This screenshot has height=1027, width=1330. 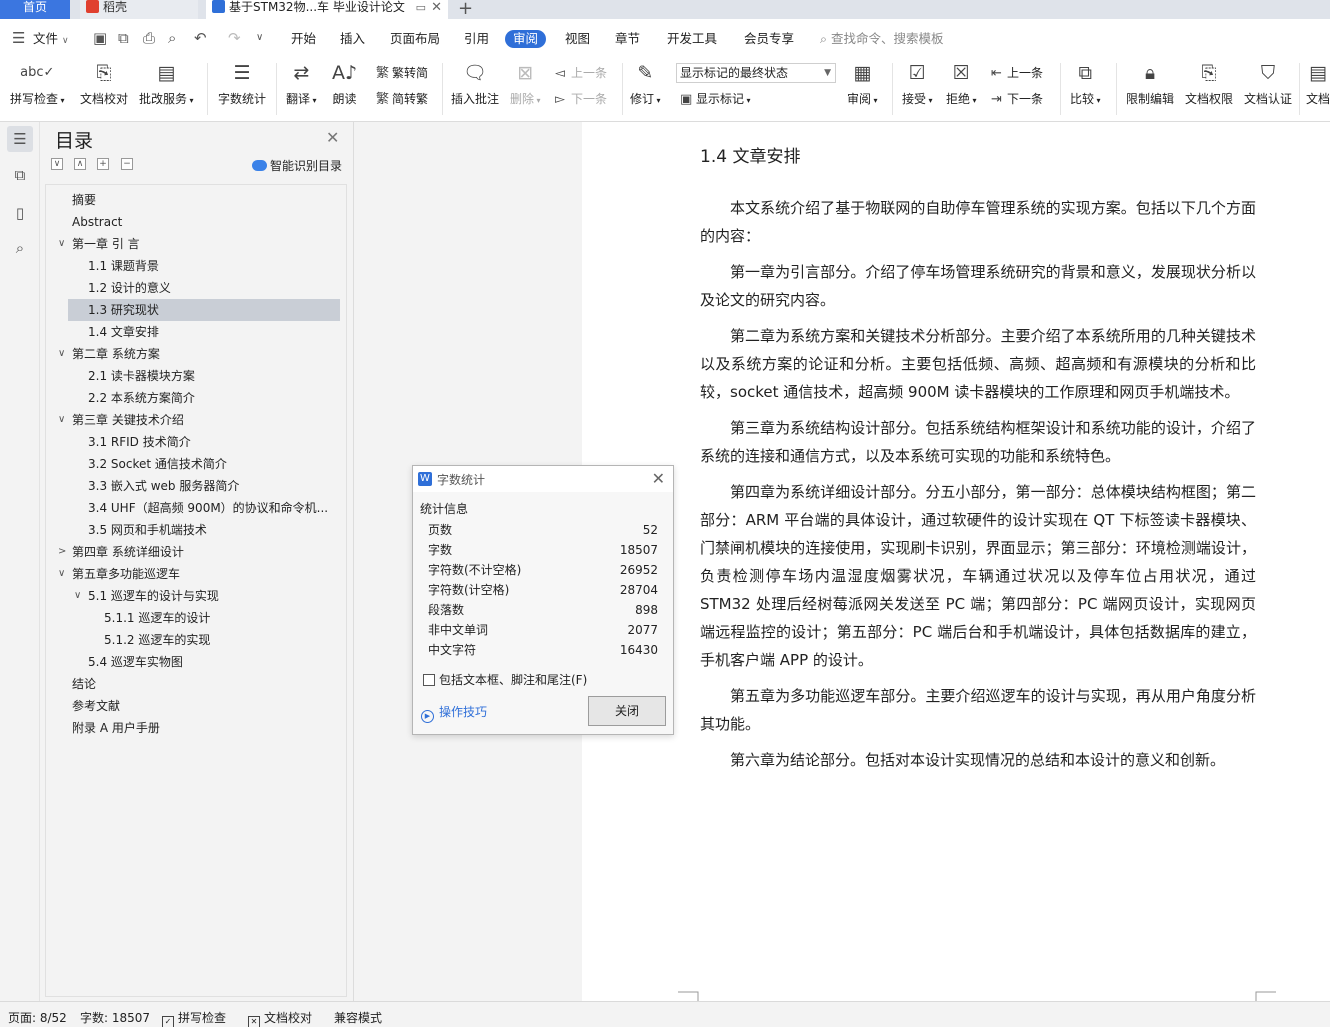 I want to click on next-change-button: ⇥ 下一条, so click(x=1017, y=99).